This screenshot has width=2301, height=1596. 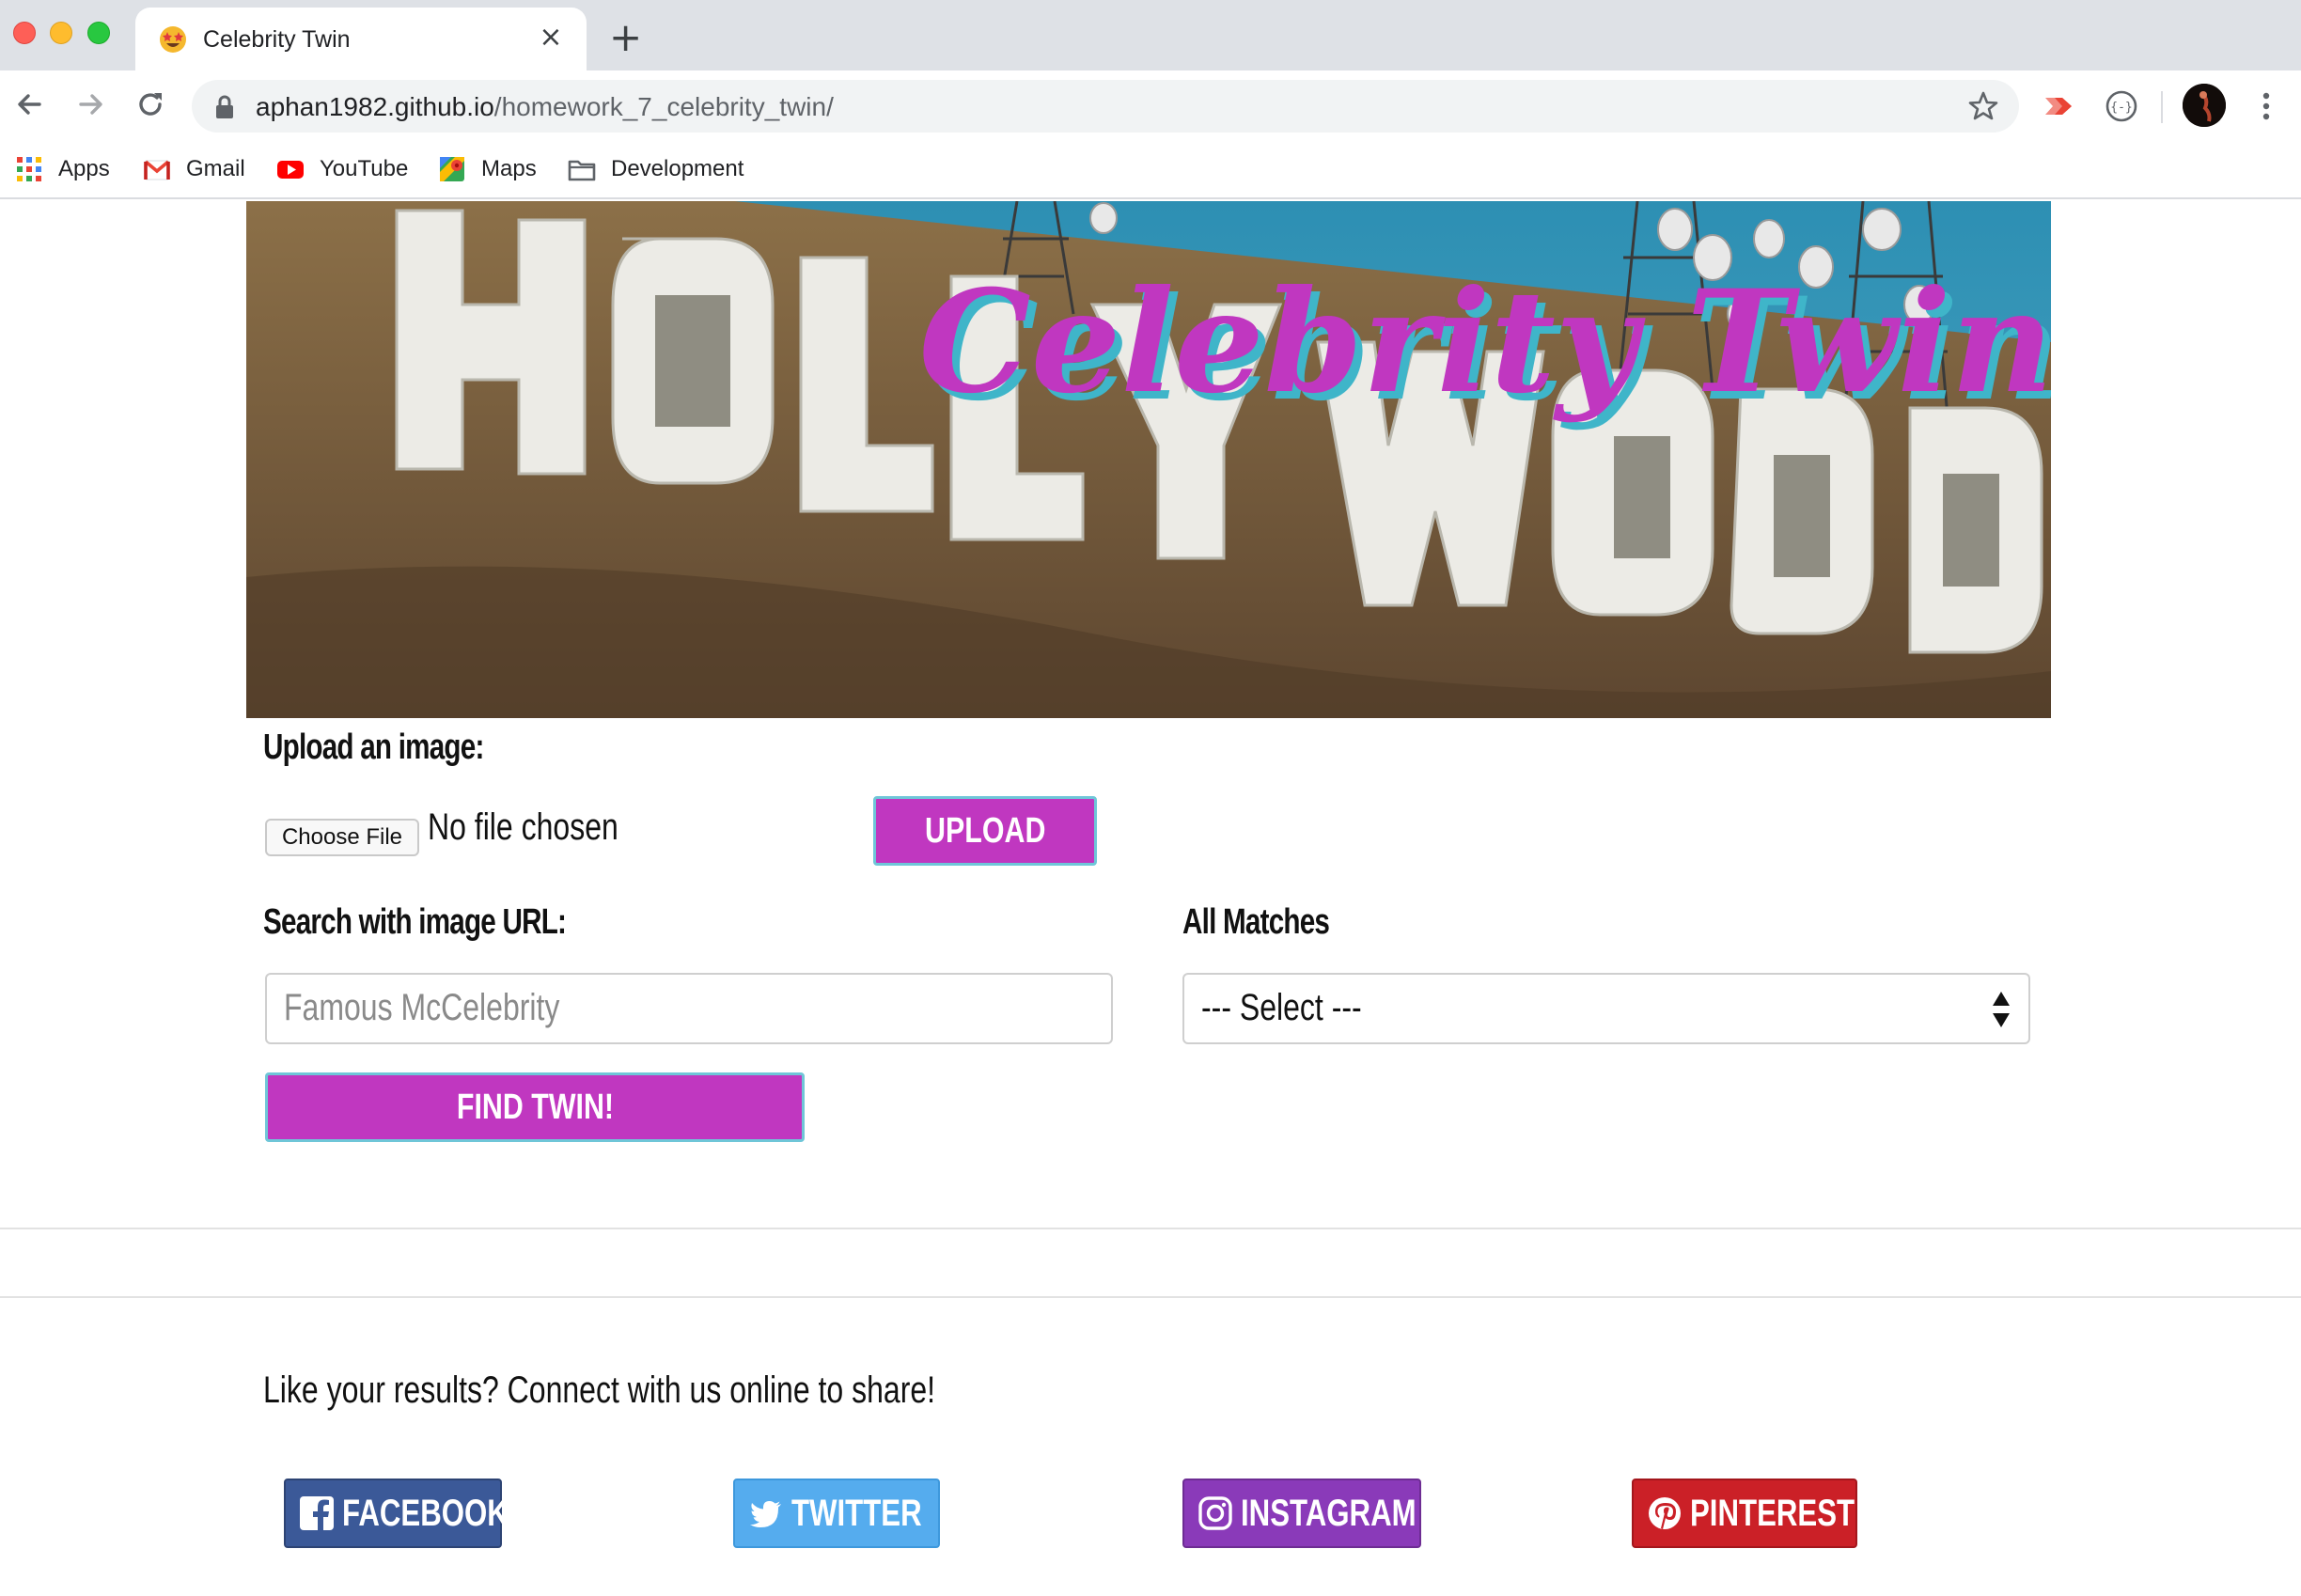 What do you see at coordinates (150, 104) in the screenshot?
I see `reload-icon` at bounding box center [150, 104].